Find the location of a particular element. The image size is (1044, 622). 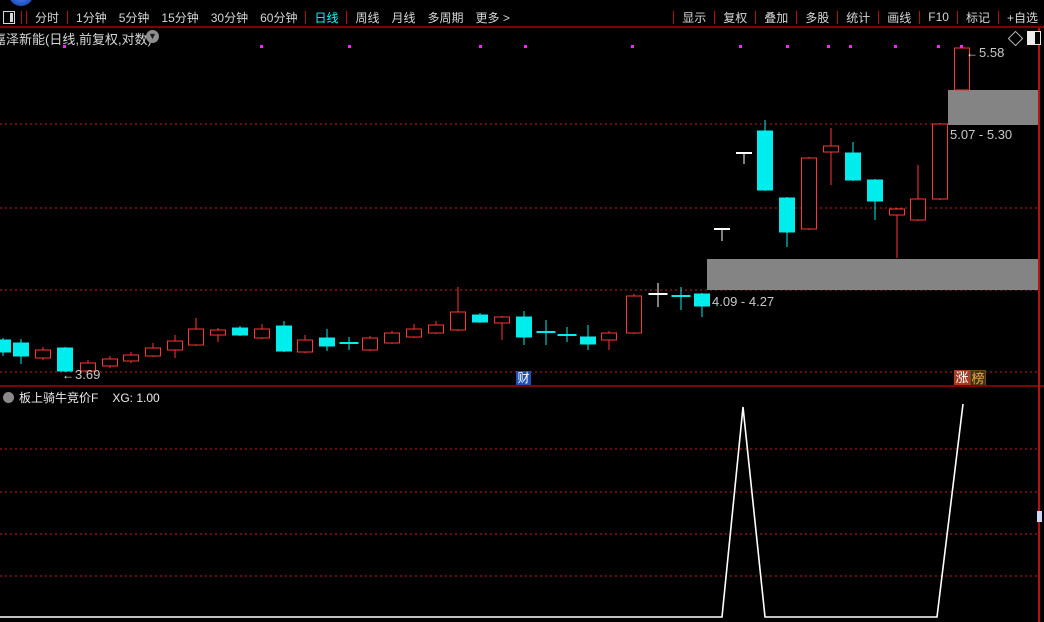

price-annotation-text: 3.69 is located at coordinates (88, 374).